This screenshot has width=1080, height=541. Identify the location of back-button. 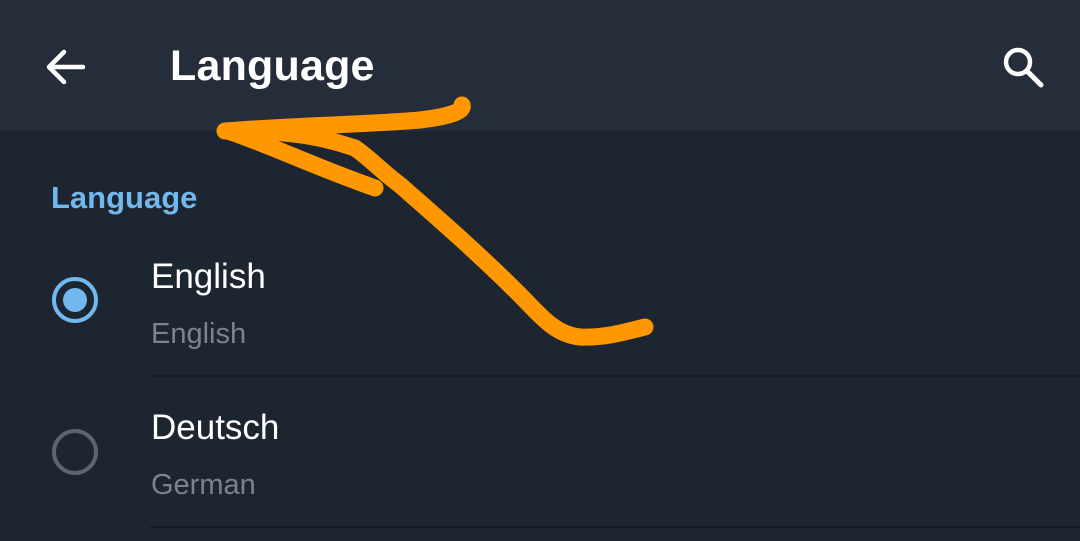
(65, 67).